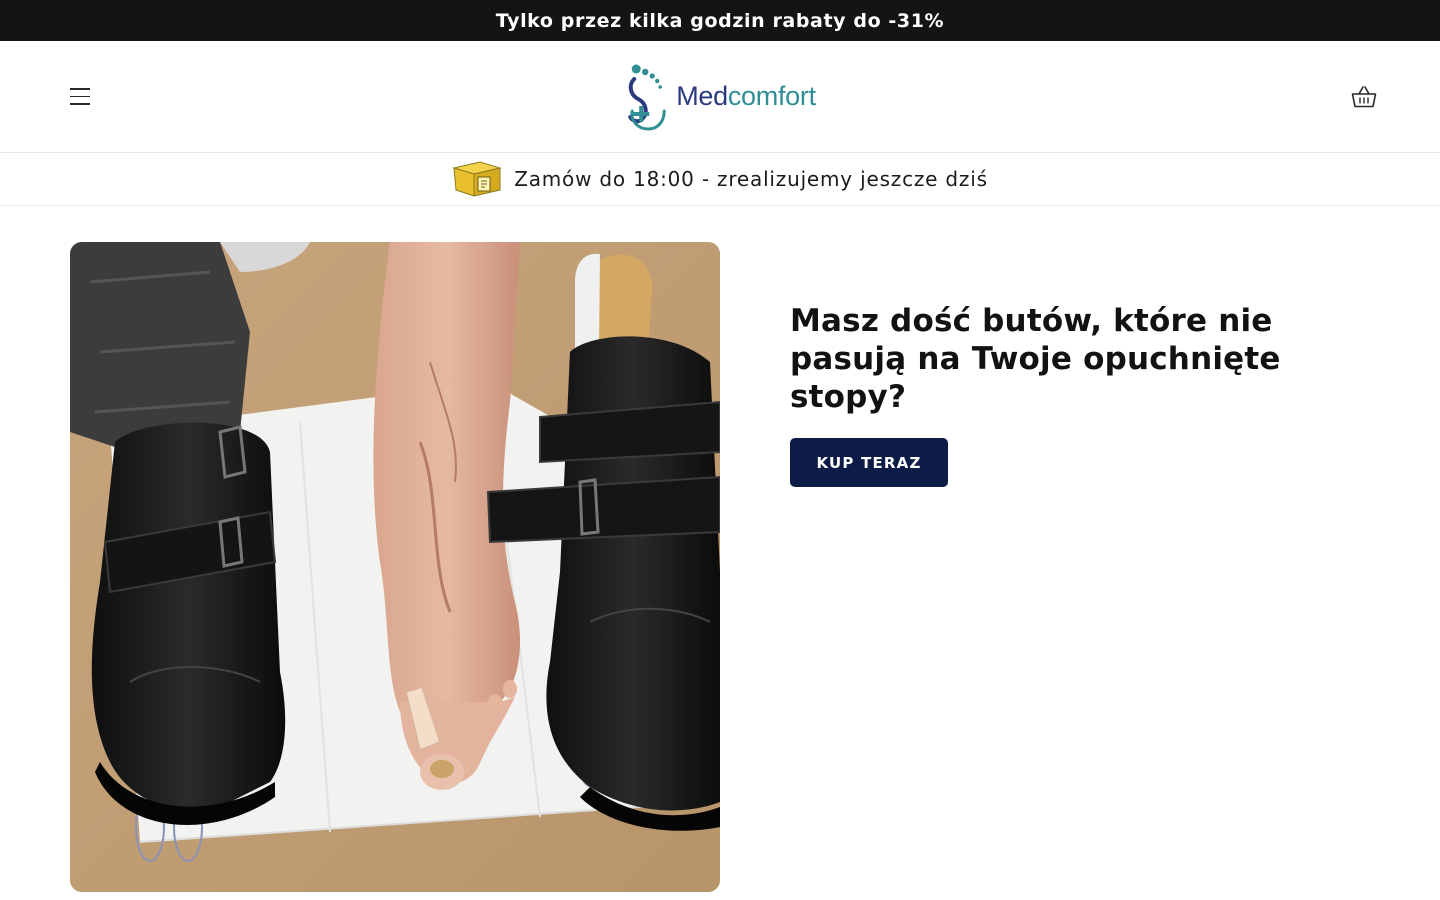  Describe the element at coordinates (746, 96) in the screenshot. I see `logo-text: Medcomfort` at that location.